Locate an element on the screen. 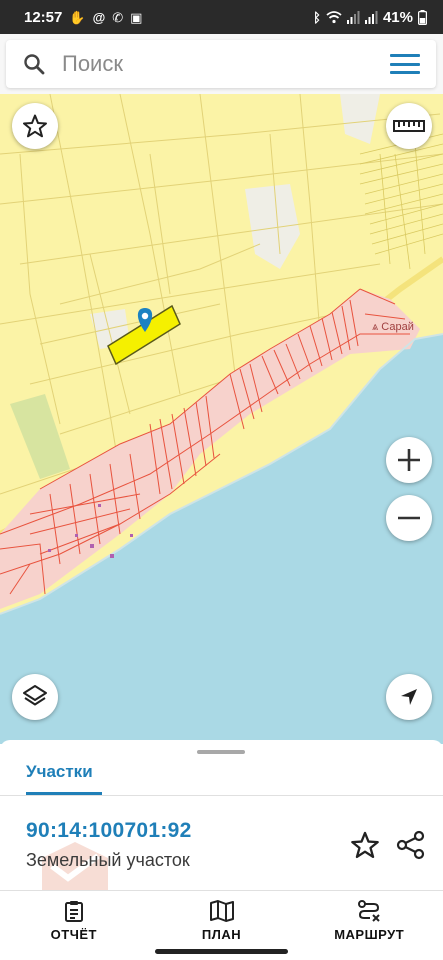 This screenshot has width=443, height=960. navigation-arrow-icon is located at coordinates (409, 697).